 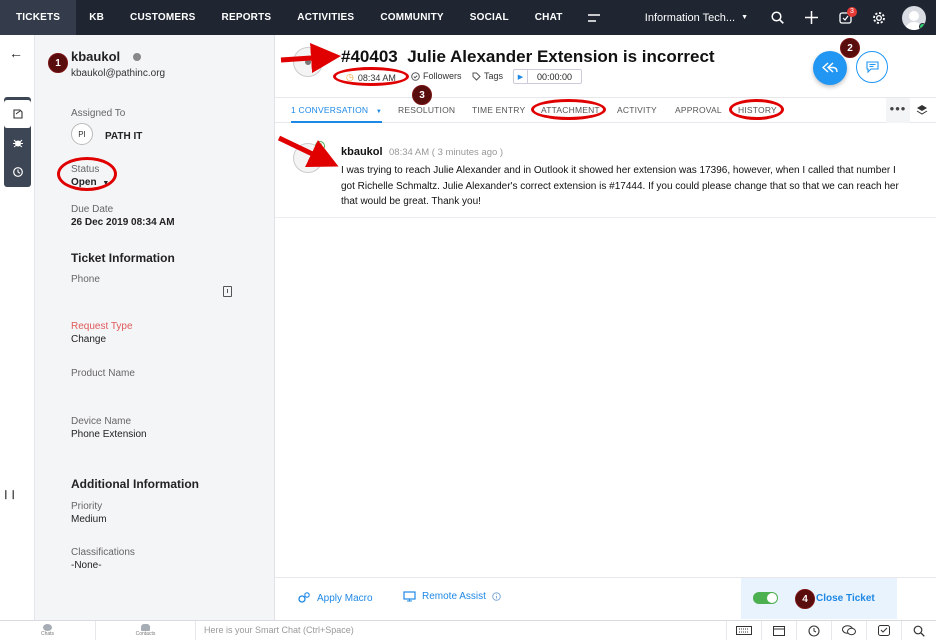 What do you see at coordinates (415, 76) in the screenshot?
I see `check-circle-icon` at bounding box center [415, 76].